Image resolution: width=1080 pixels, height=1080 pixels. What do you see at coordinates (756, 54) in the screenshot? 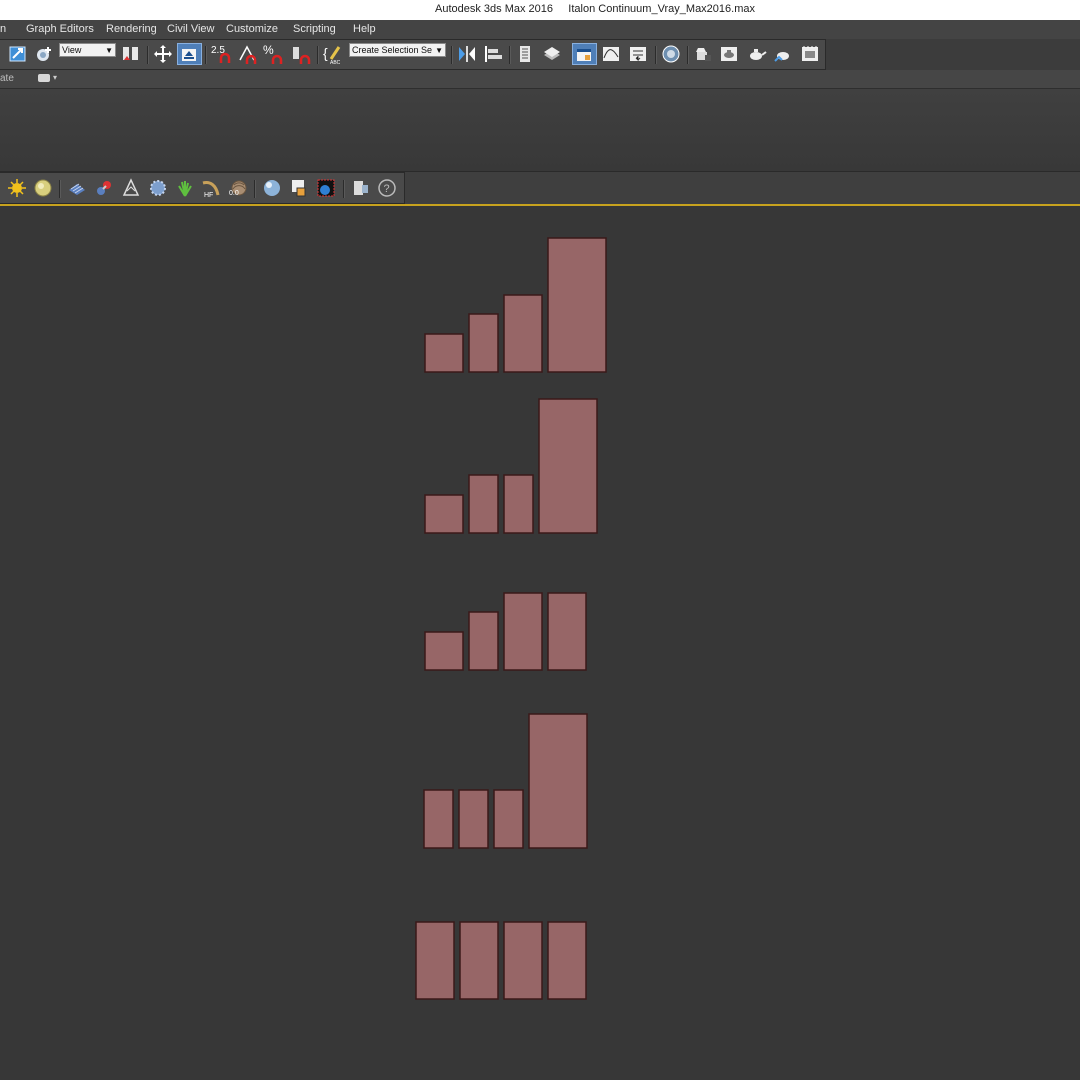
I see `render-teapot-icon` at bounding box center [756, 54].